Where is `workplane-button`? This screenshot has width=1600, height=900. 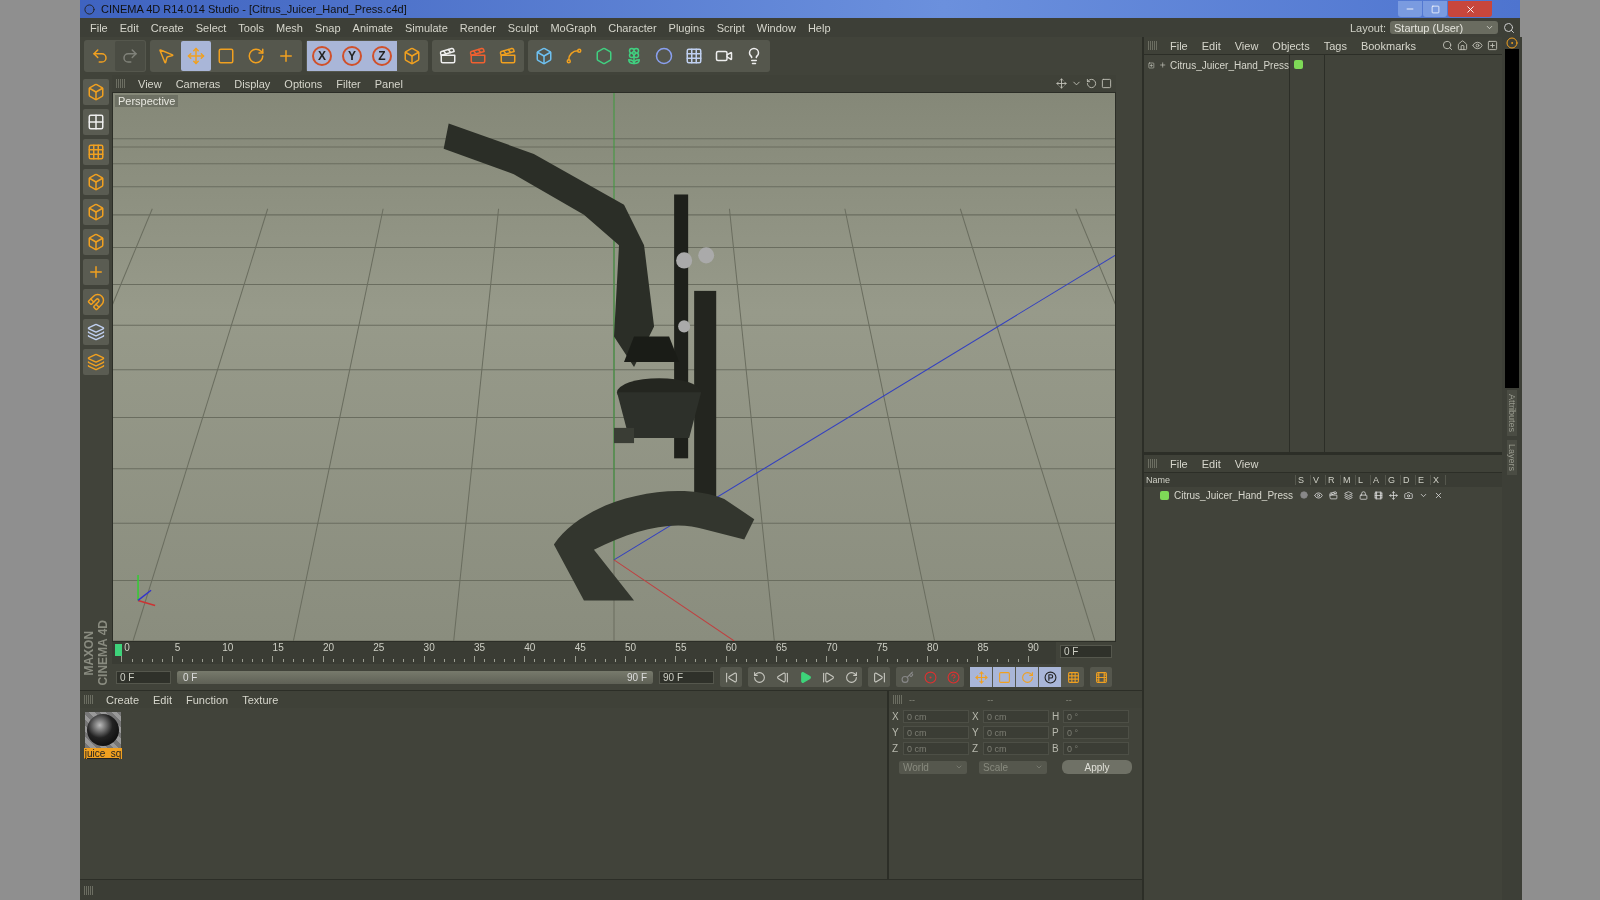
workplane-button is located at coordinates (96, 152).